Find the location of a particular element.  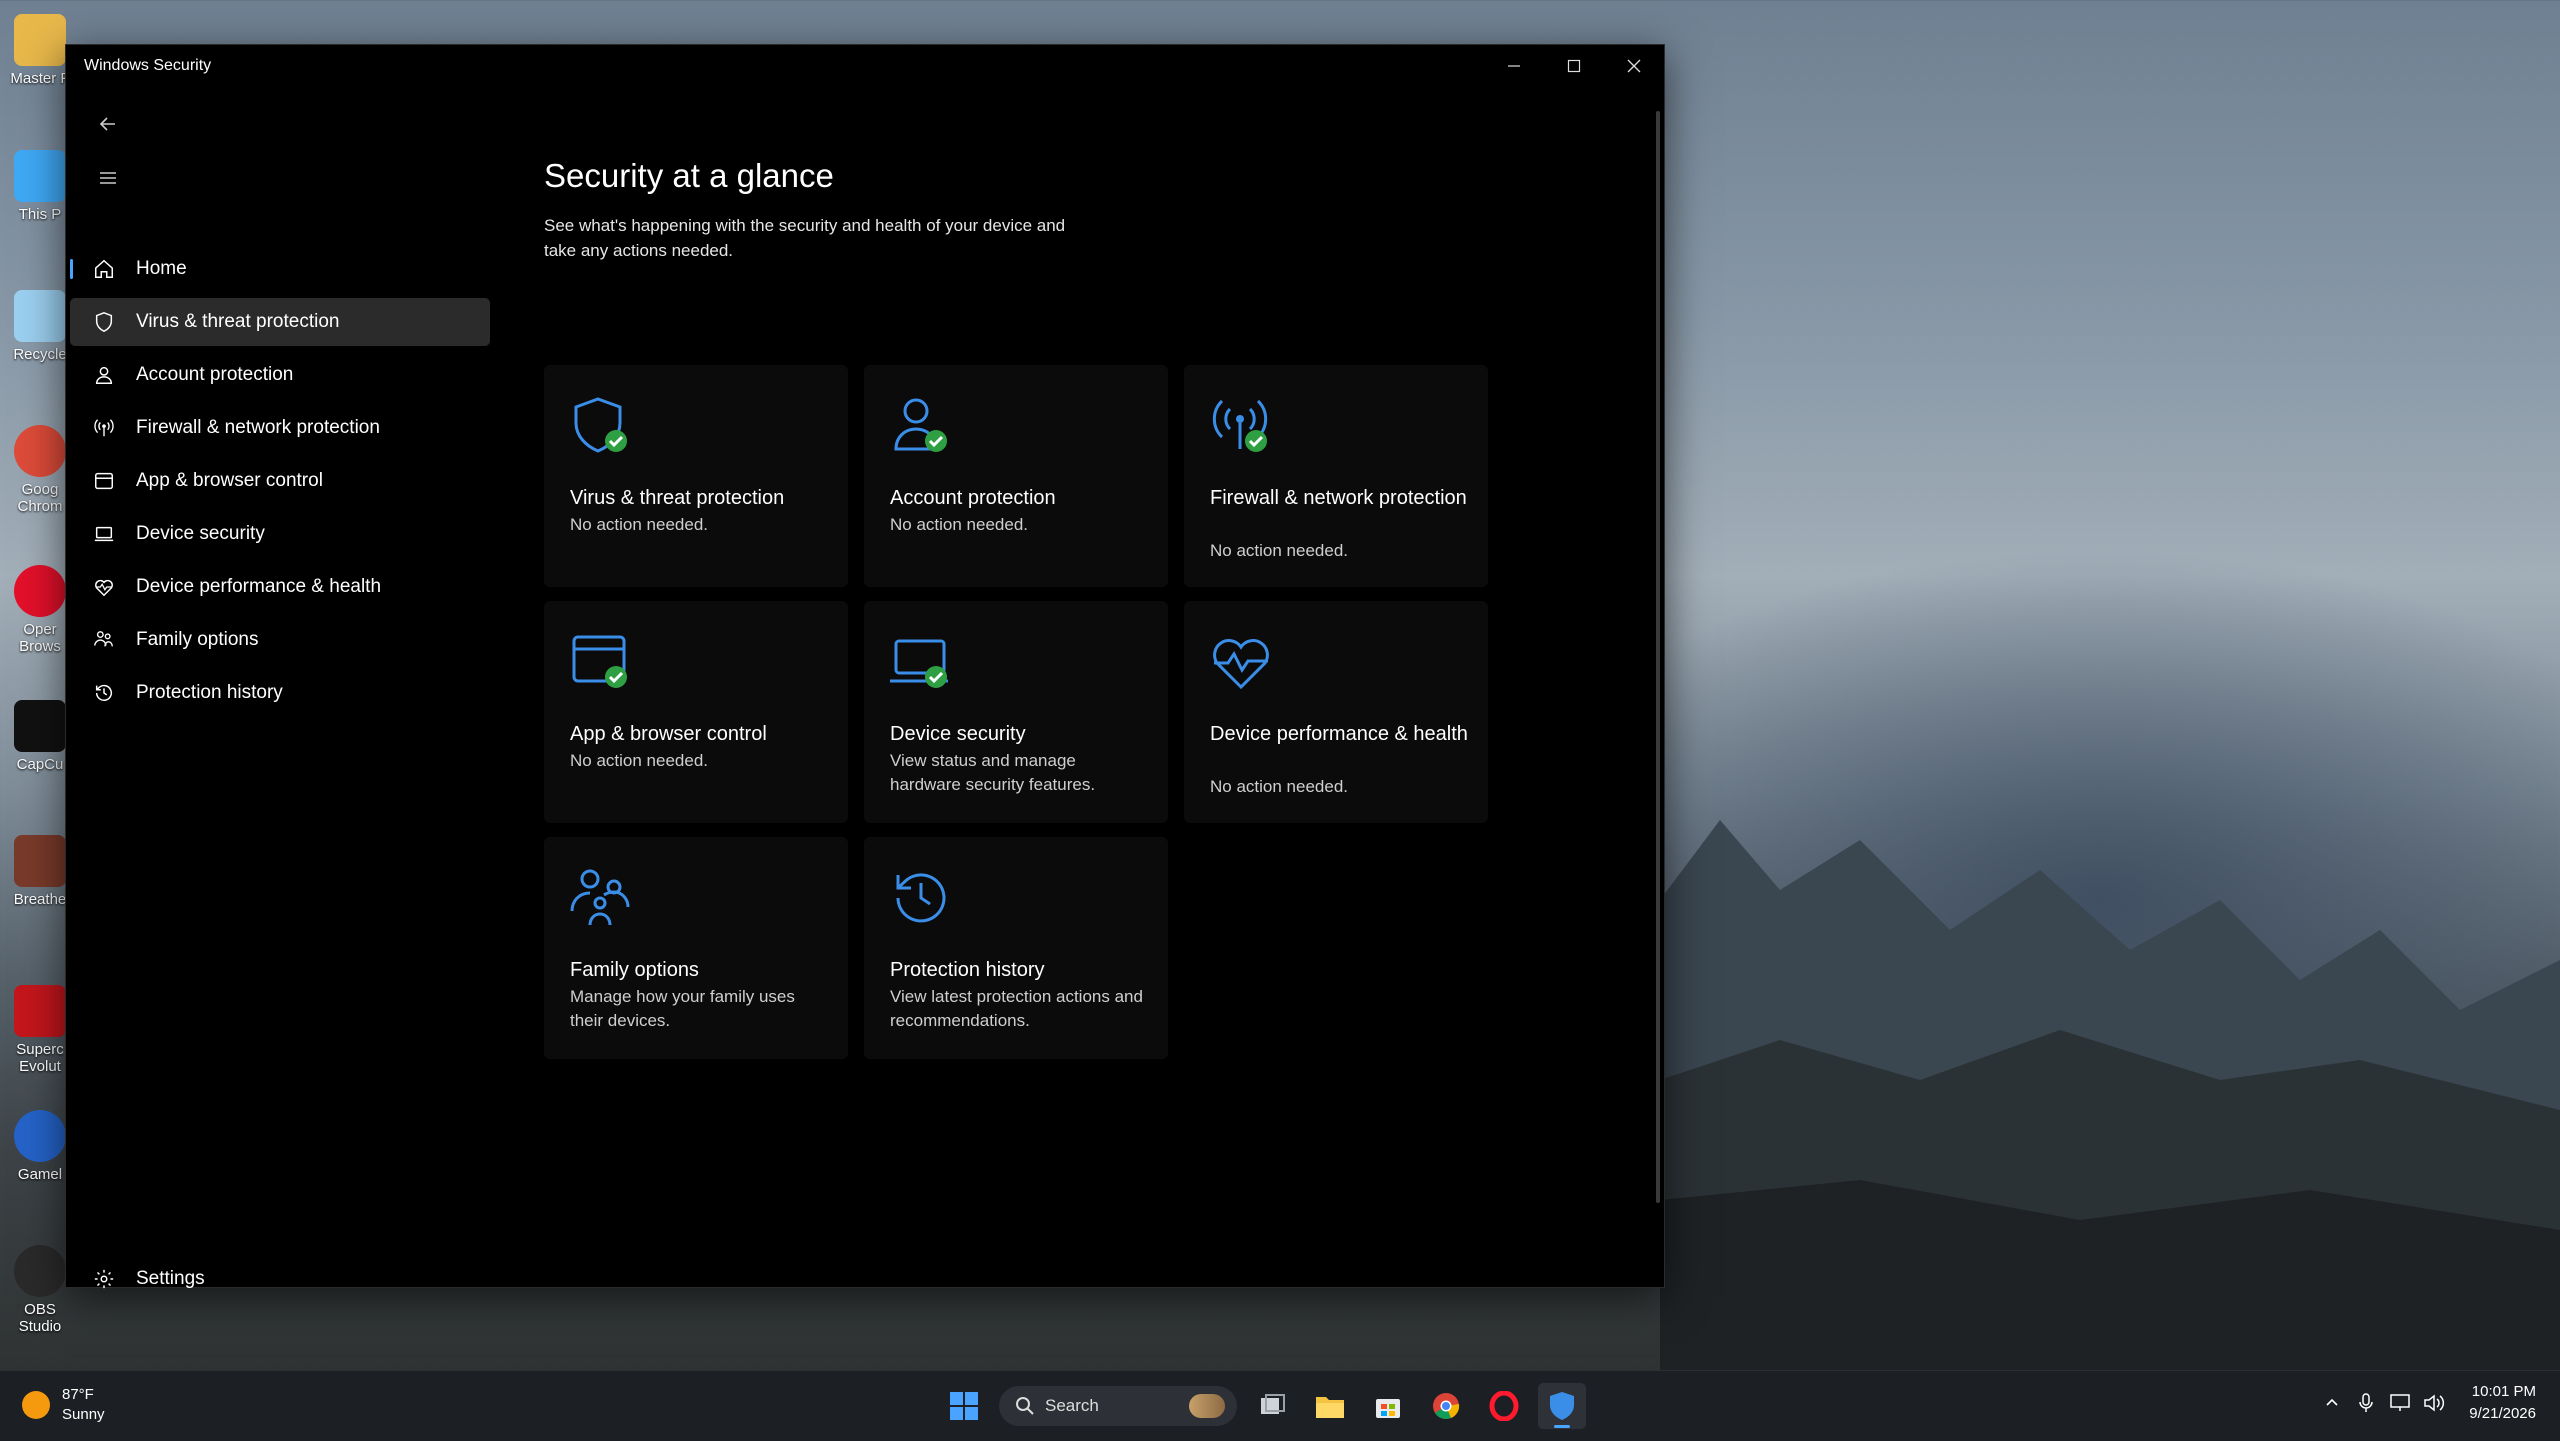

tile-title: Virus & threat protection is located at coordinates (677, 498).